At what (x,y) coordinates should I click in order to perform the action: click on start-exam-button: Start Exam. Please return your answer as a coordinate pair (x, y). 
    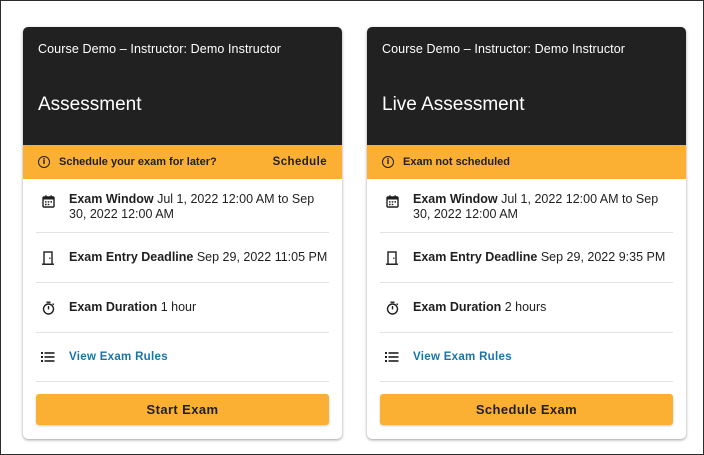
    Looking at the image, I should click on (182, 409).